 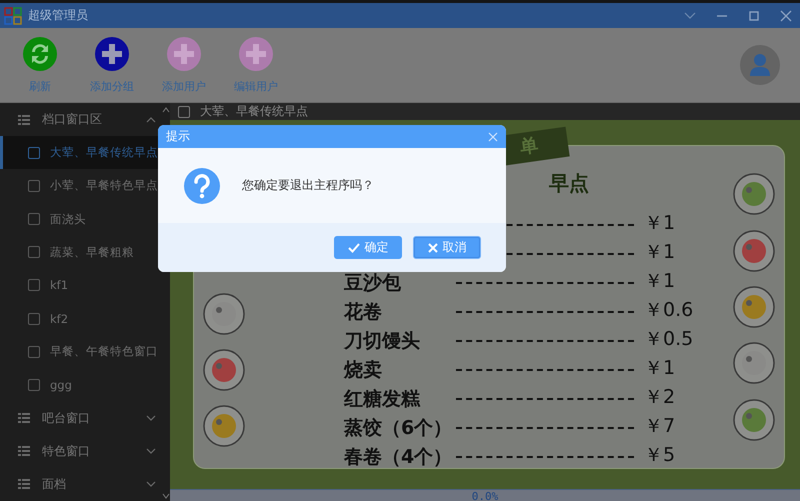 What do you see at coordinates (59, 285) in the screenshot?
I see `item-label: kf1` at bounding box center [59, 285].